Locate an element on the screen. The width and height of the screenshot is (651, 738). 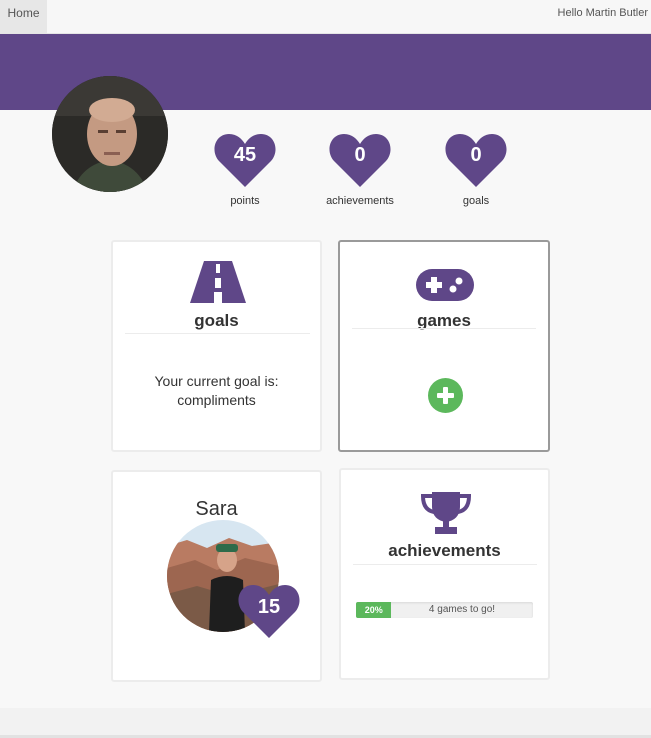
goals-label: goals is located at coordinates (476, 201).